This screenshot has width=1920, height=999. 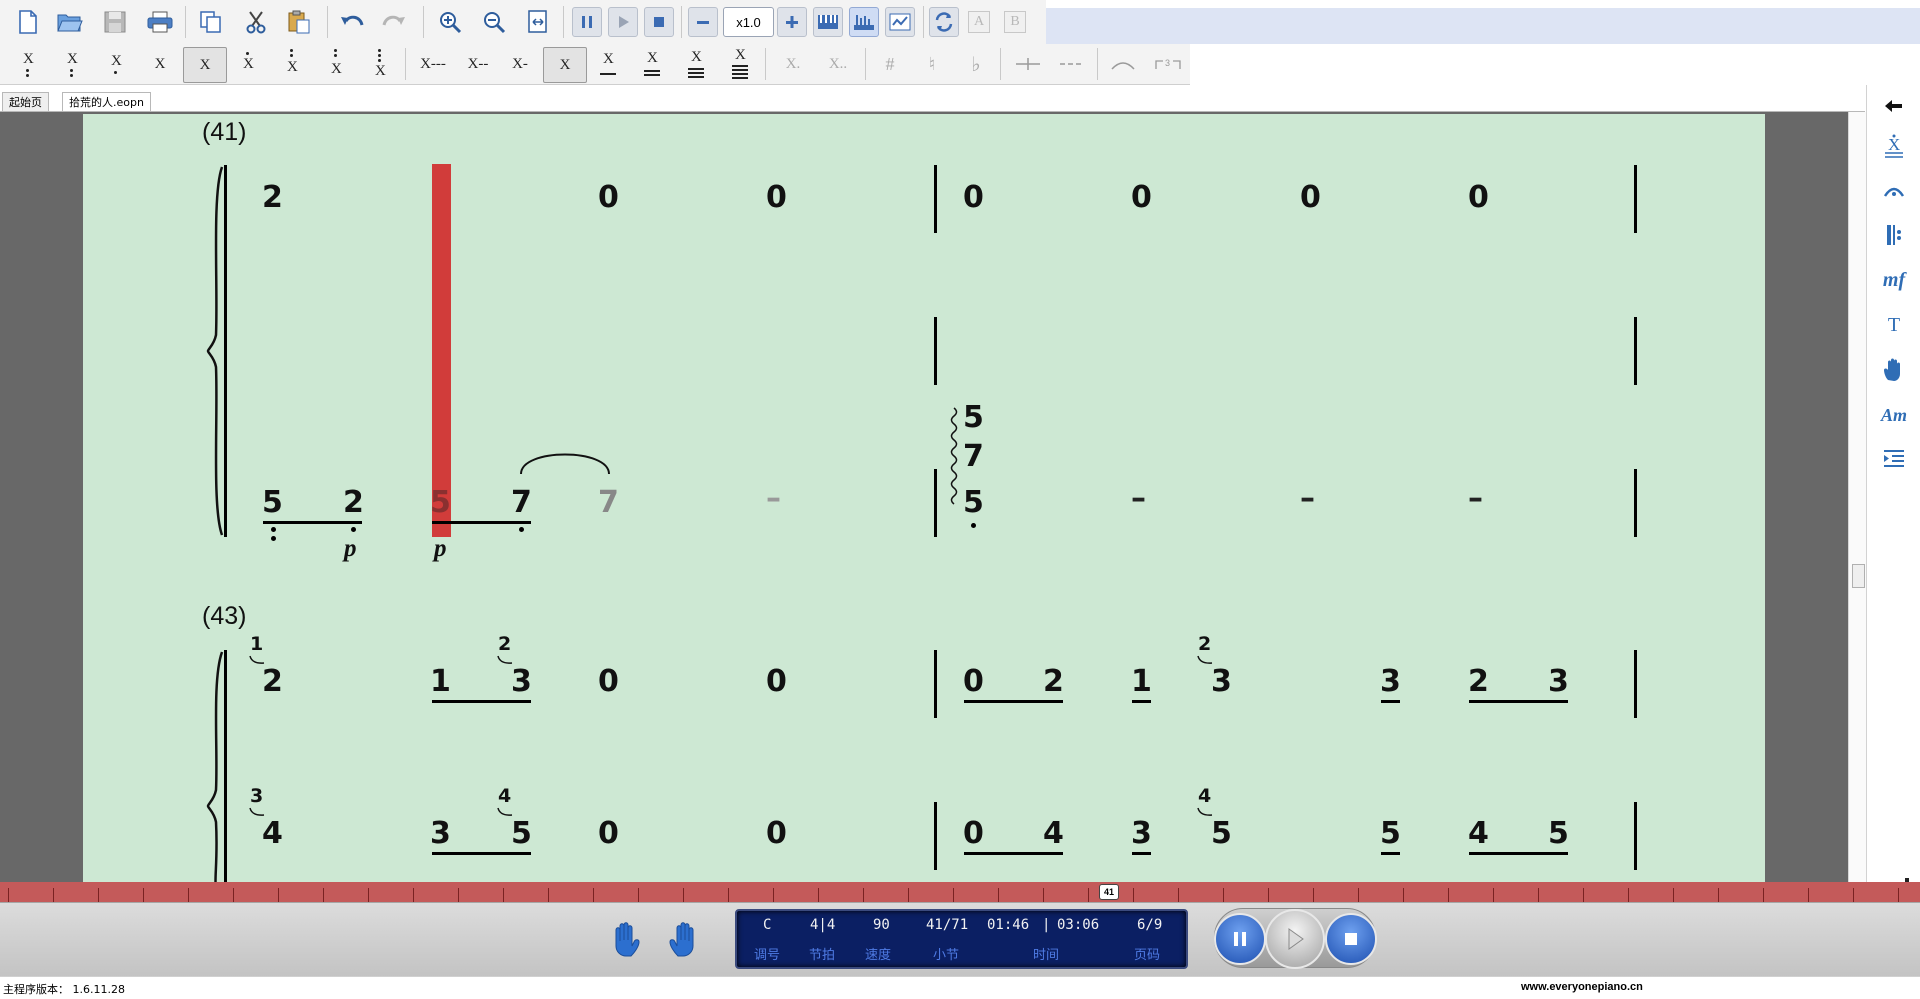 What do you see at coordinates (248, 64) in the screenshot?
I see `duration-button-6: X` at bounding box center [248, 64].